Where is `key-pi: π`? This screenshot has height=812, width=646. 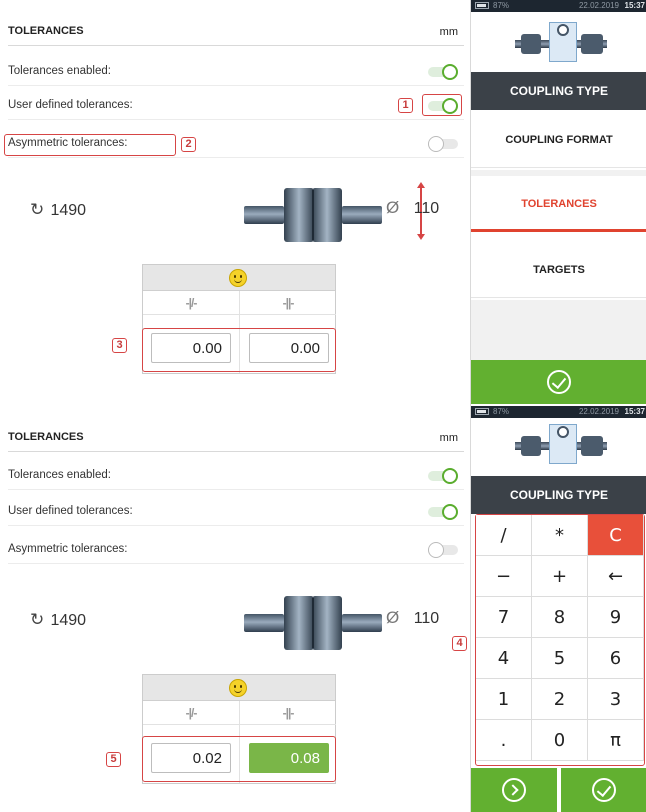
key-pi: π is located at coordinates (616, 740).